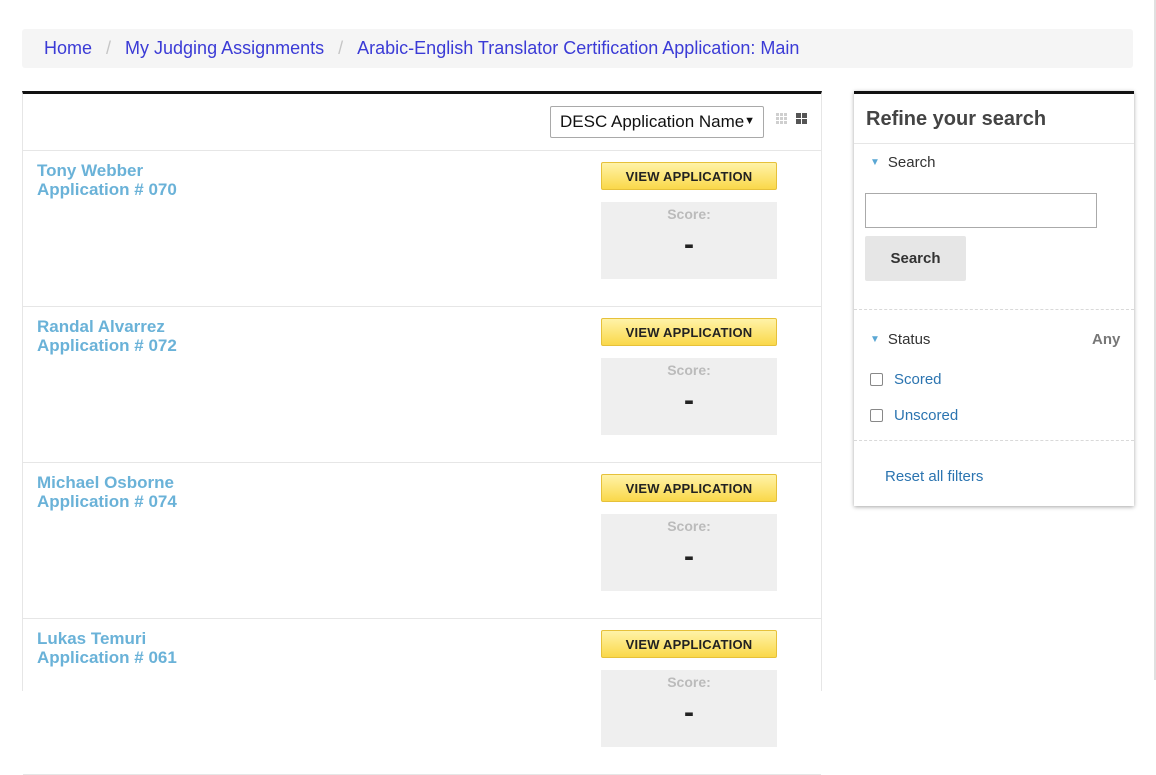 Image resolution: width=1156 pixels, height=775 pixels. I want to click on reset-filters-link: Reset all filters, so click(934, 476).